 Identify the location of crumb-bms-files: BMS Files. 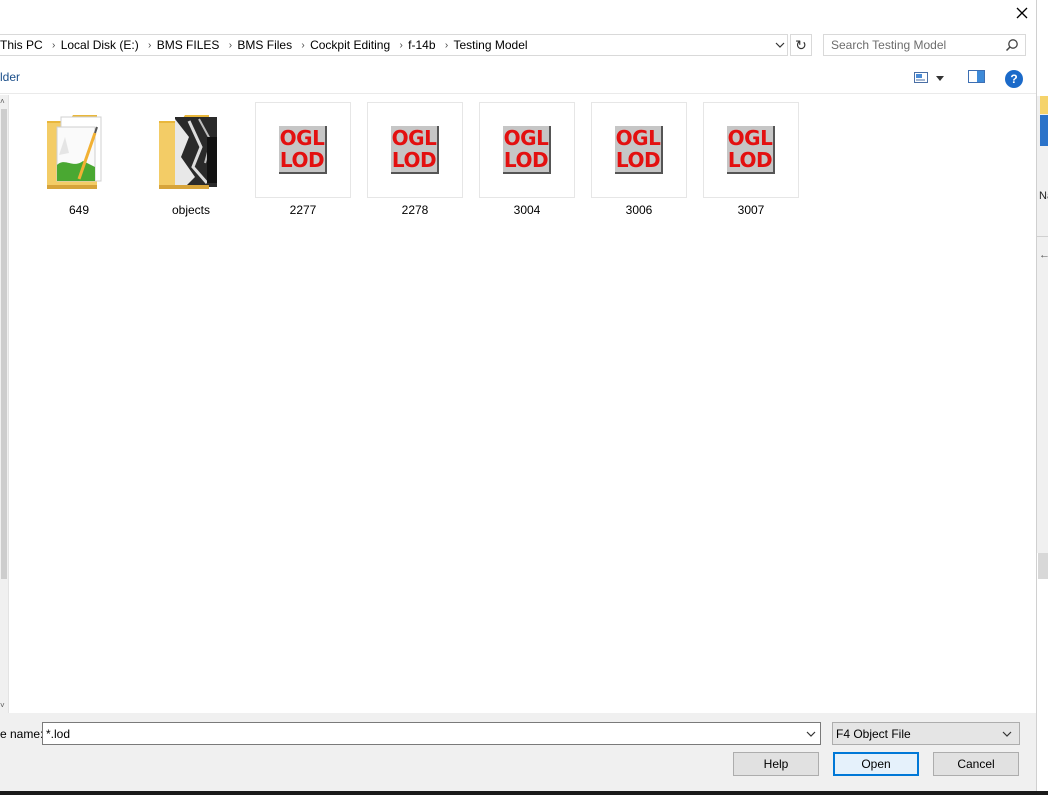
(266, 45).